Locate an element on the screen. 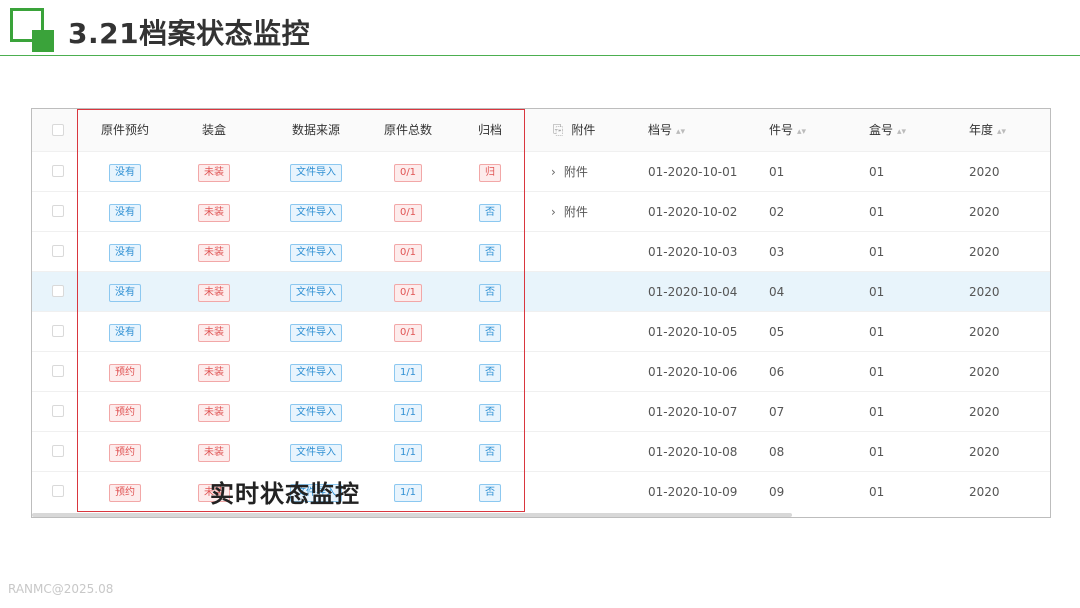  cell-item-no: 06 is located at coordinates (777, 372).